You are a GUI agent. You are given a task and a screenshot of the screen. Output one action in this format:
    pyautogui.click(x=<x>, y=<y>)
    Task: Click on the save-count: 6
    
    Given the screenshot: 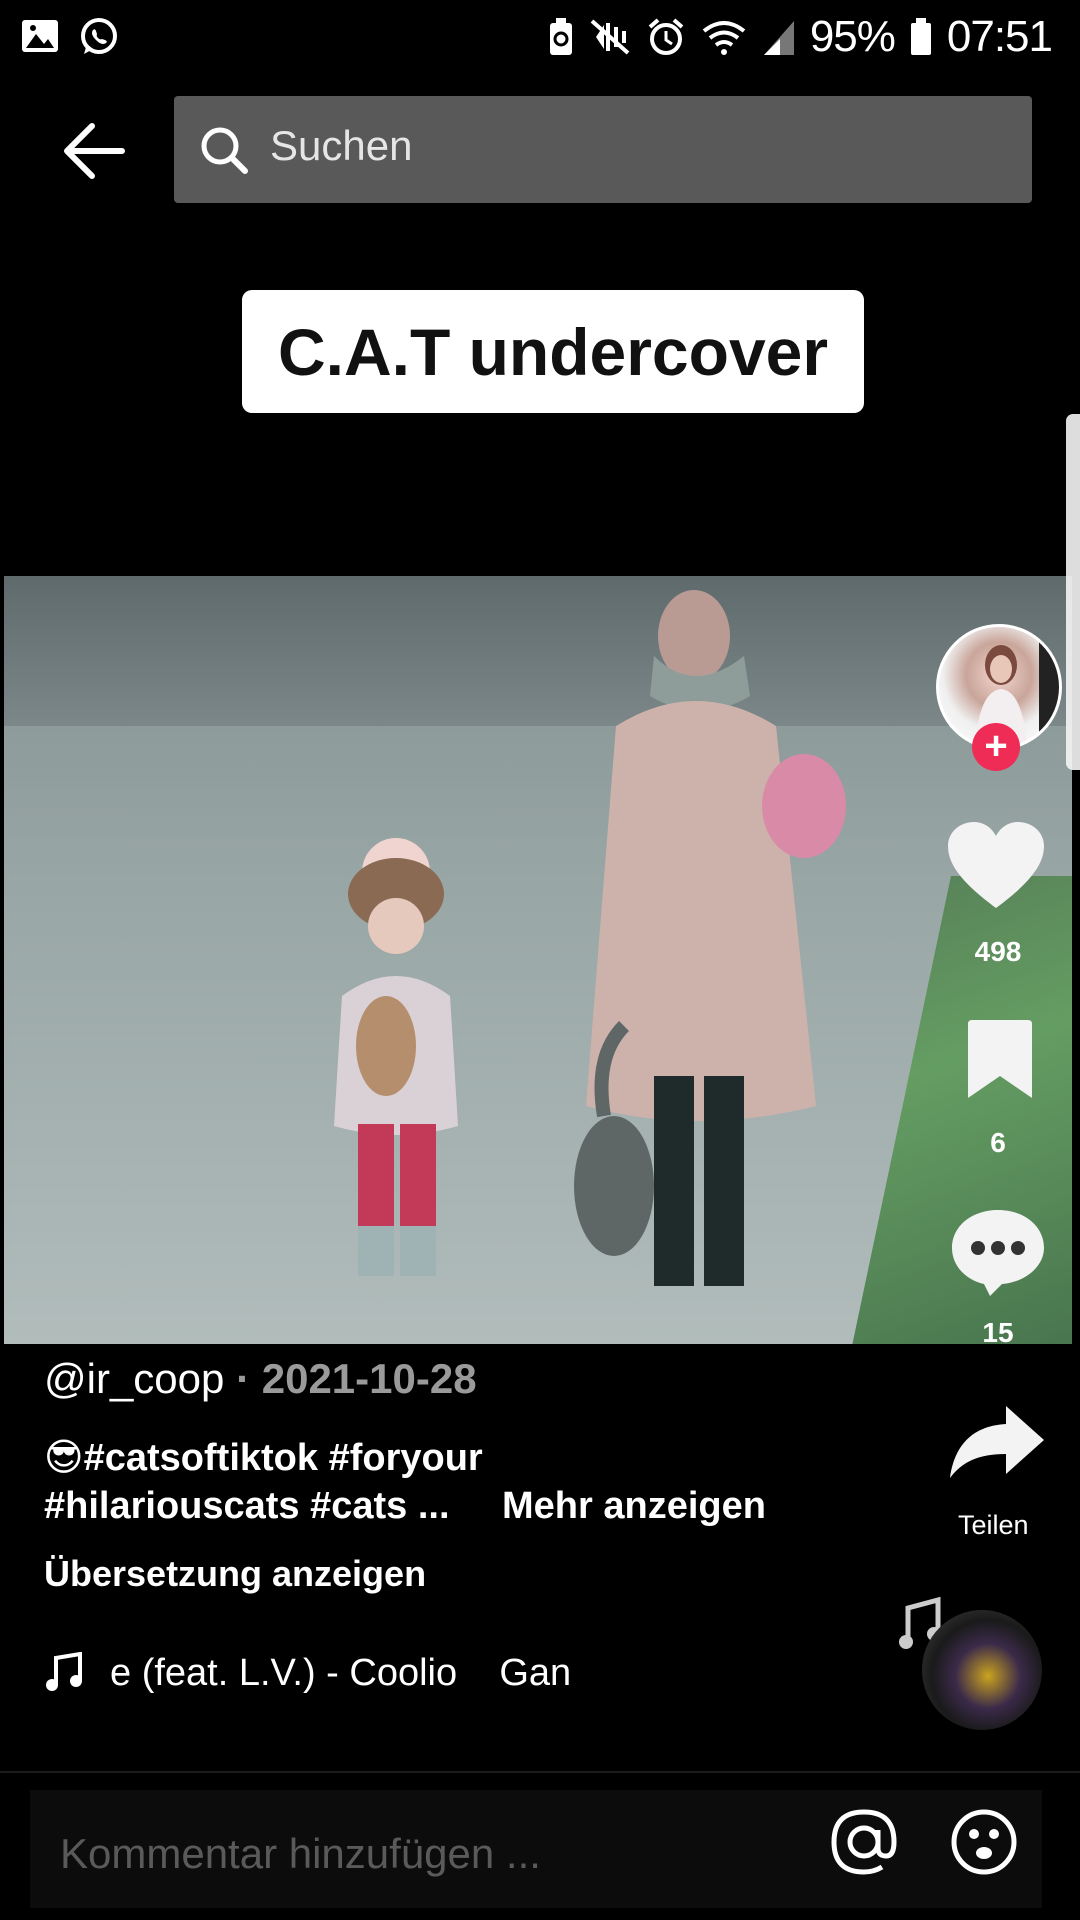 What is the action you would take?
    pyautogui.click(x=998, y=1142)
    